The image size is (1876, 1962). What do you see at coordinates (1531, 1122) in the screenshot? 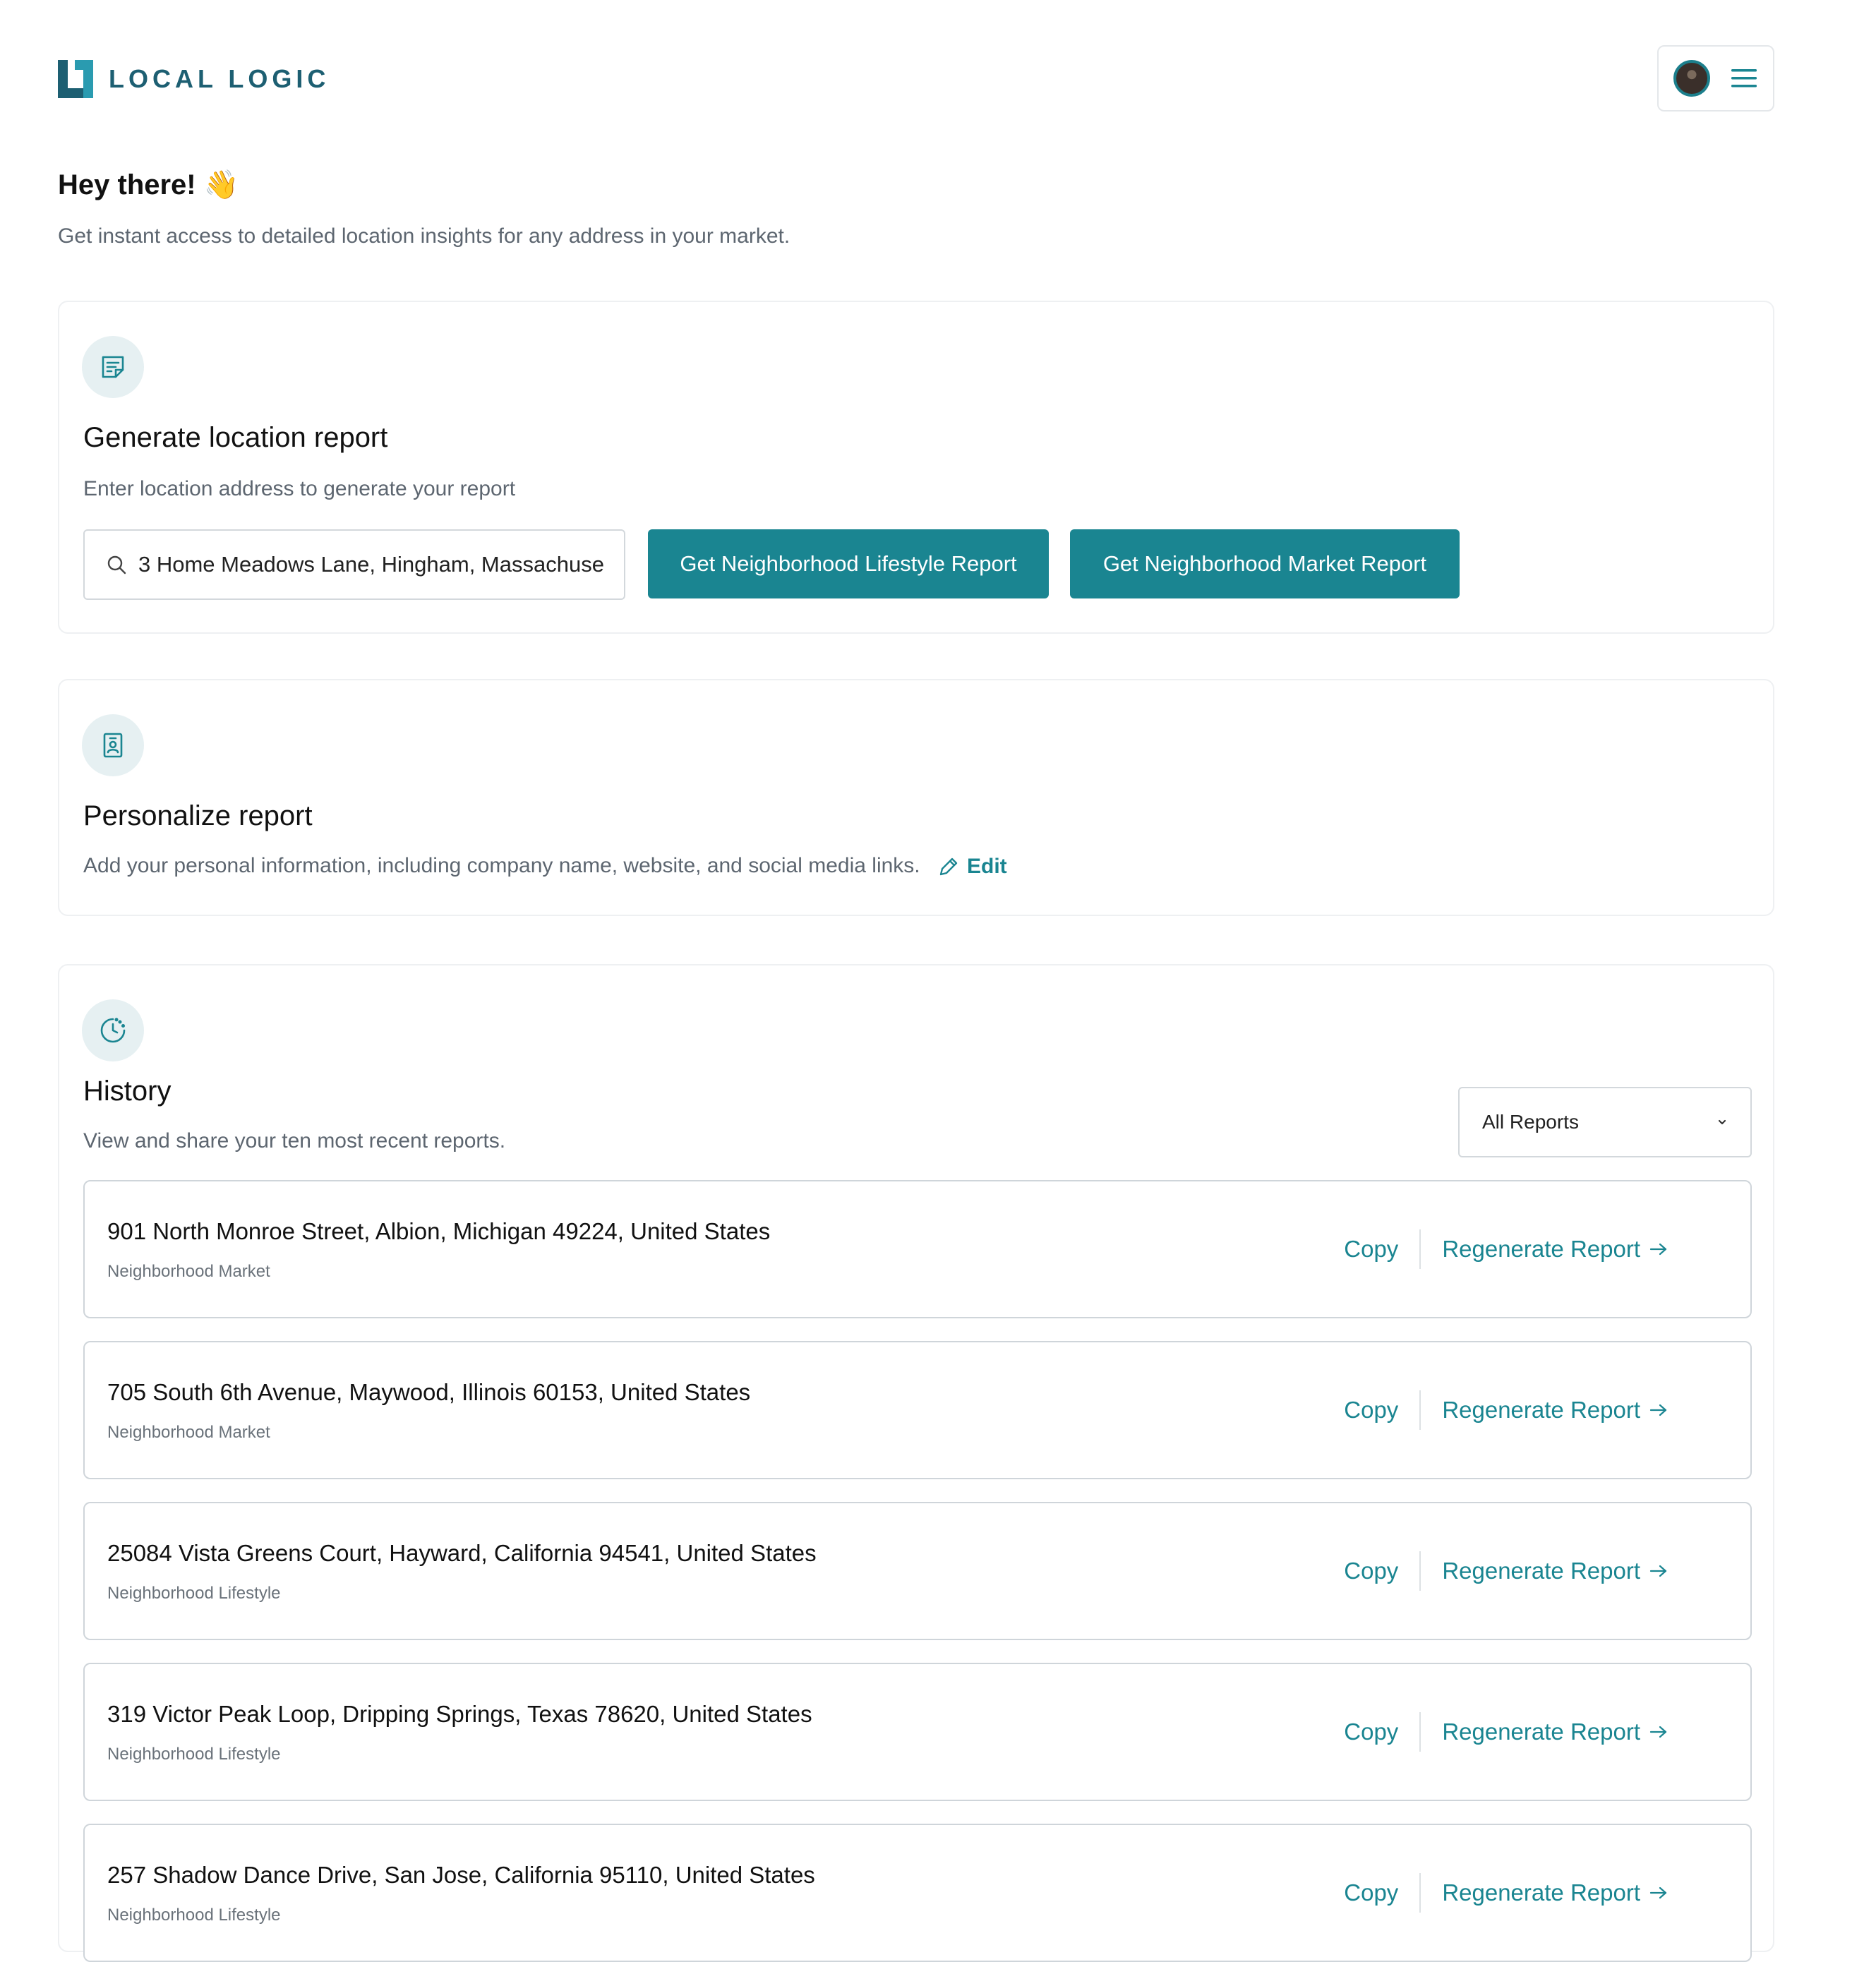
I see `report-filter-value: All Reports` at bounding box center [1531, 1122].